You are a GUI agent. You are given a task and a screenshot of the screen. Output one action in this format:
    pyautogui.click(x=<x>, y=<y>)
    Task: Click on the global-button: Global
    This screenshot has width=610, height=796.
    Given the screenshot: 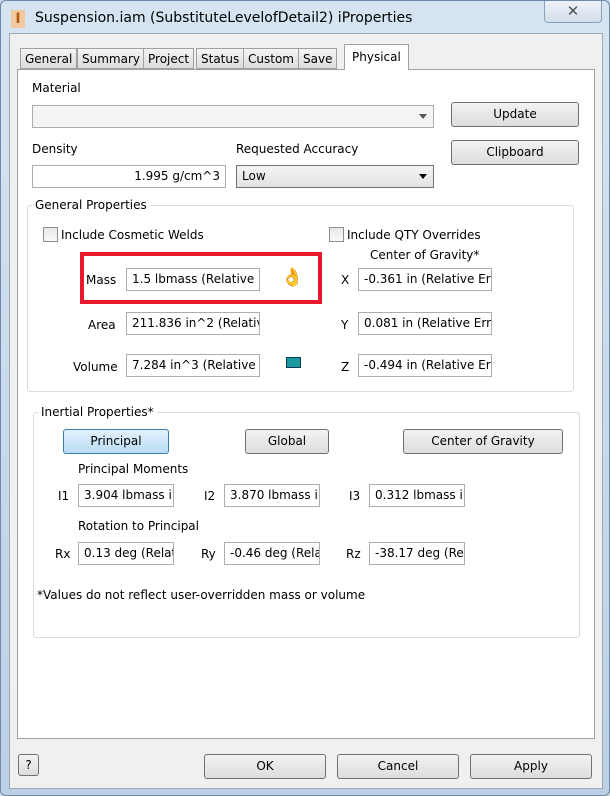 What is the action you would take?
    pyautogui.click(x=287, y=441)
    